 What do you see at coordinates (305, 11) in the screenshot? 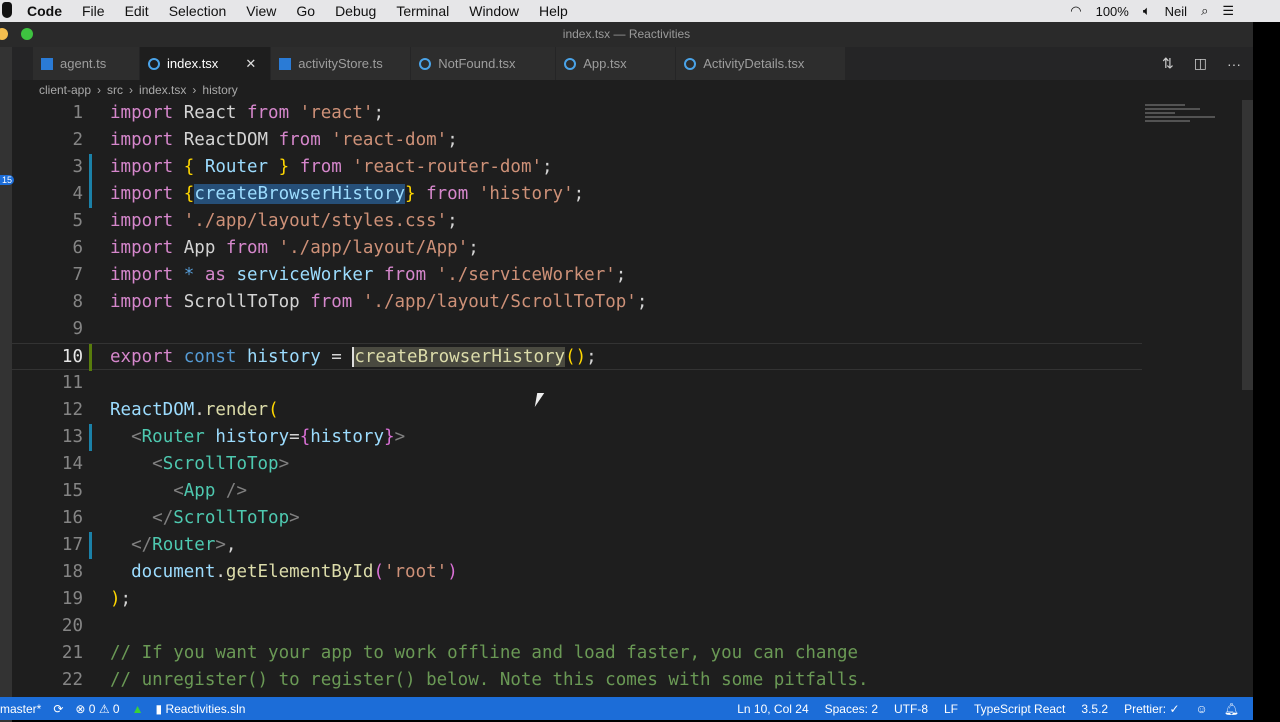
I see `menu-go: Go` at bounding box center [305, 11].